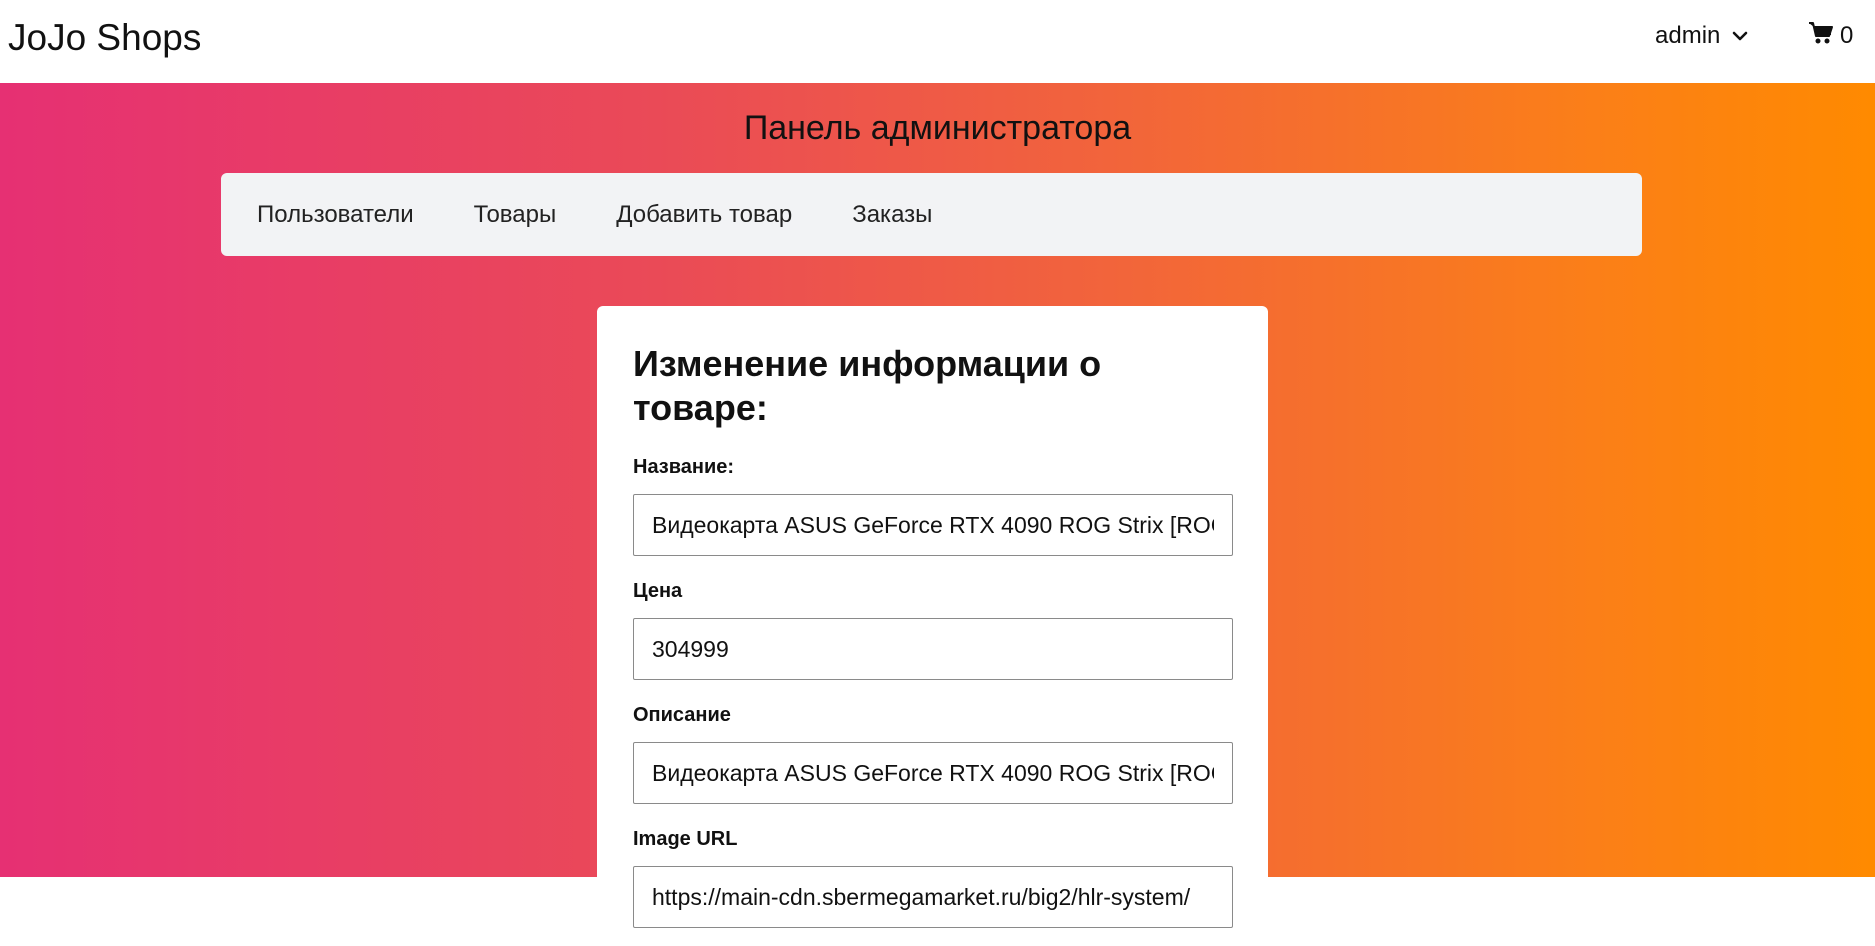  I want to click on description-input, so click(933, 773).